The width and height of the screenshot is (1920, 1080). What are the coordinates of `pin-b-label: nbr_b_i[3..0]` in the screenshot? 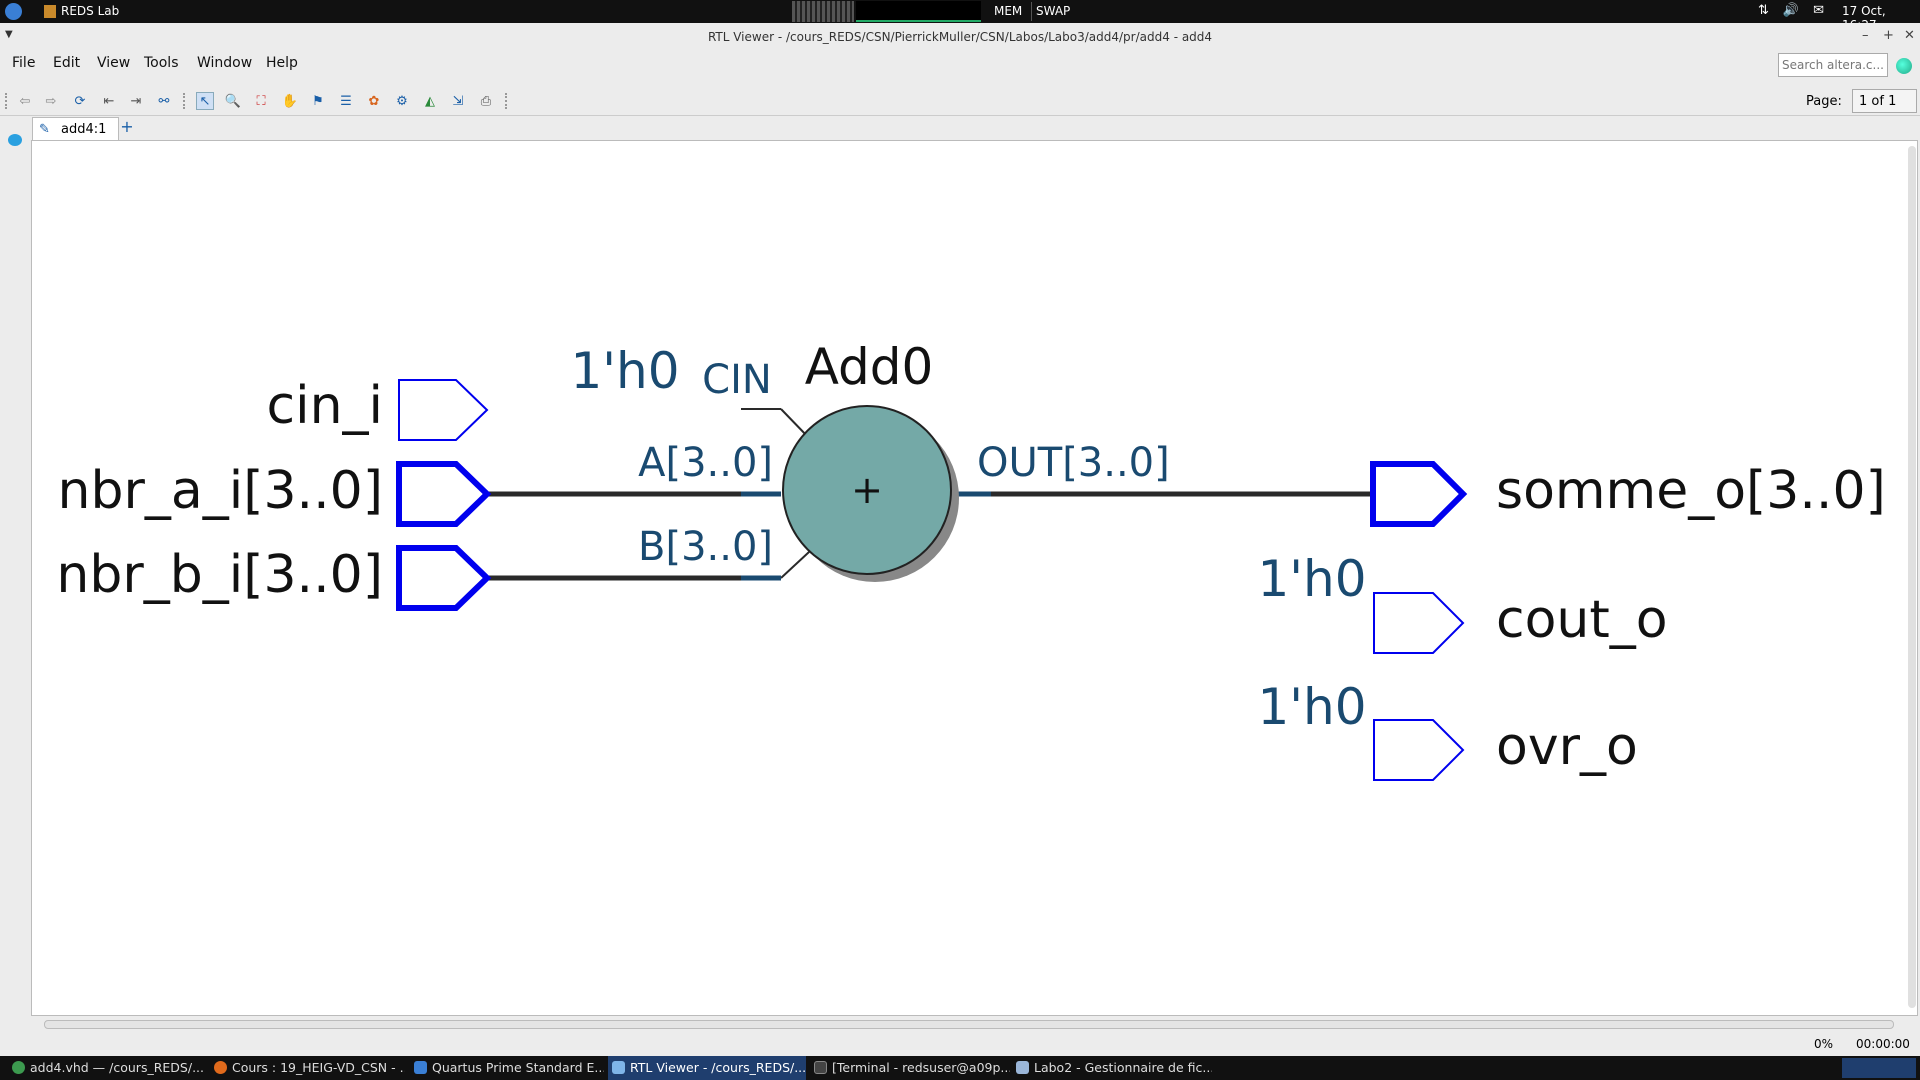 It's located at (219, 575).